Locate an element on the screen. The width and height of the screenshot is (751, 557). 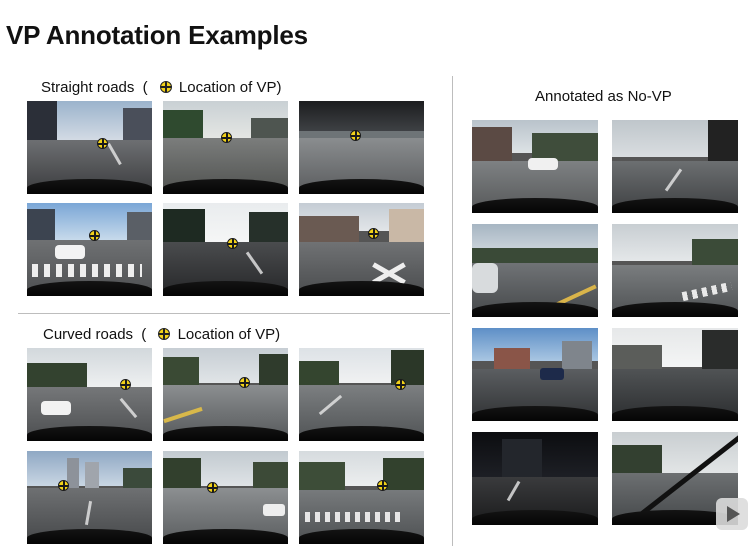
curved-roads-heading: Curved roads ( Location of VP) is located at coordinates (161, 334).